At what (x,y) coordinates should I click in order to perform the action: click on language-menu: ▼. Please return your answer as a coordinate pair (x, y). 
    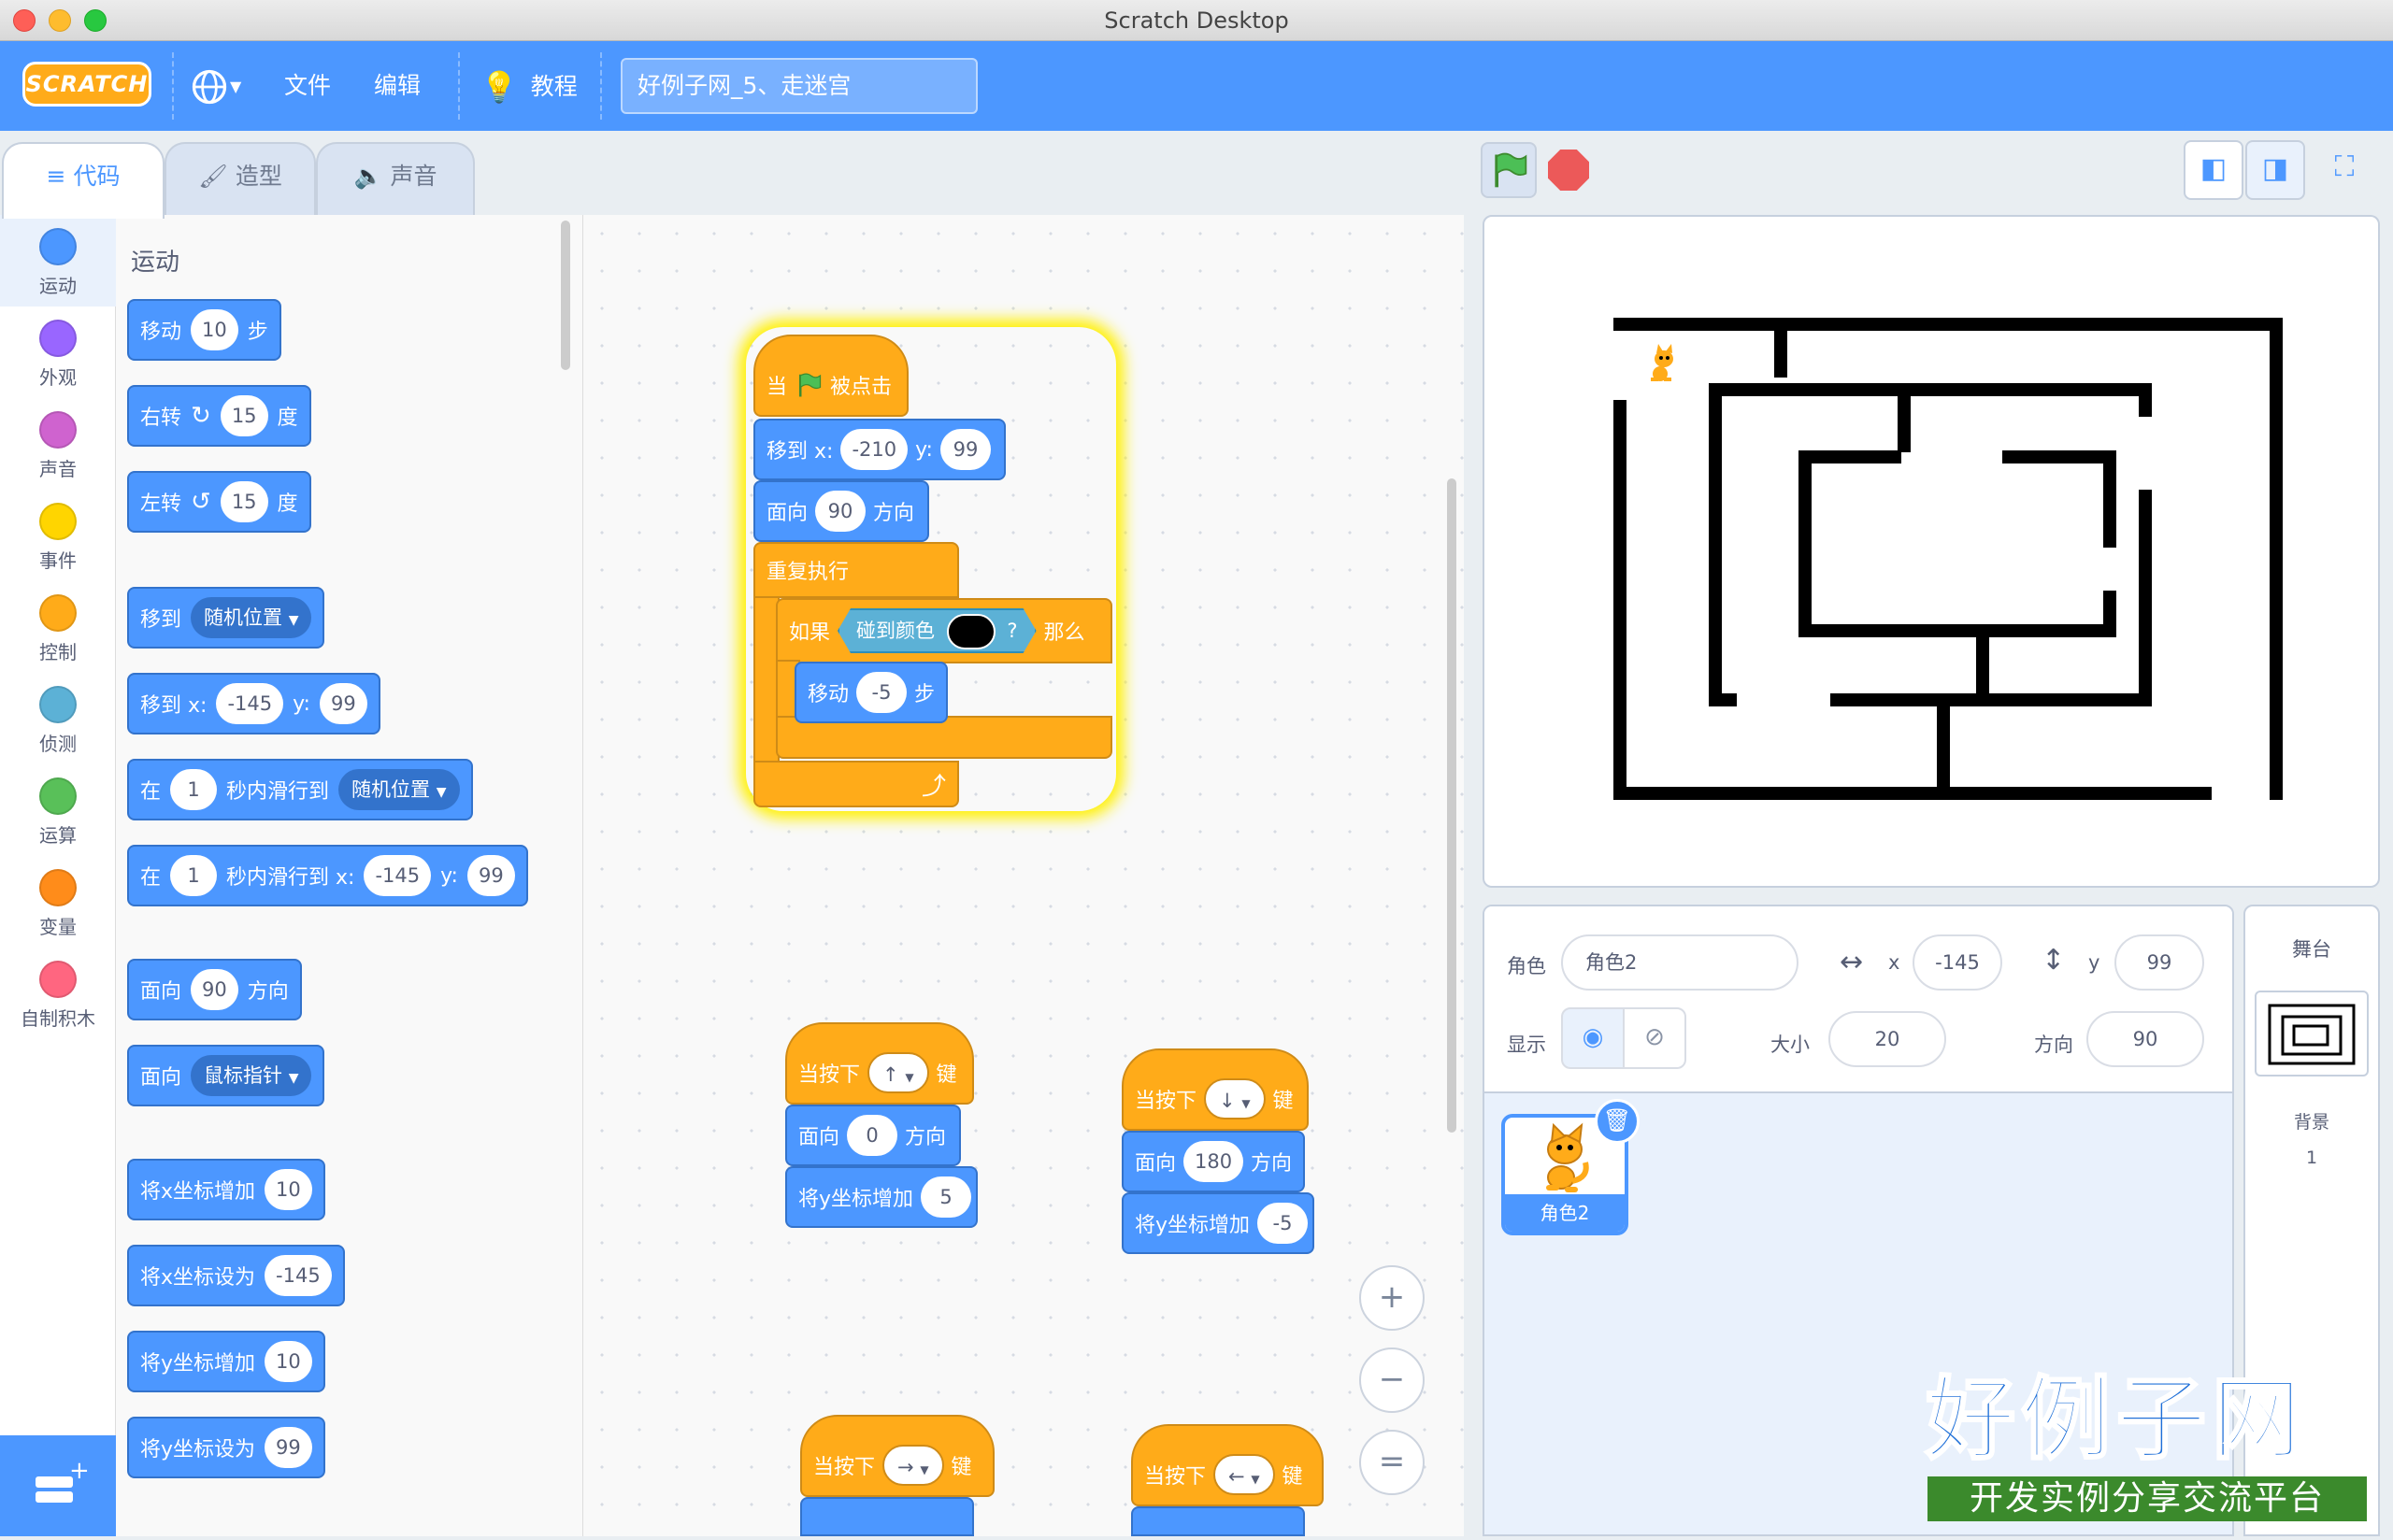
    Looking at the image, I should click on (215, 86).